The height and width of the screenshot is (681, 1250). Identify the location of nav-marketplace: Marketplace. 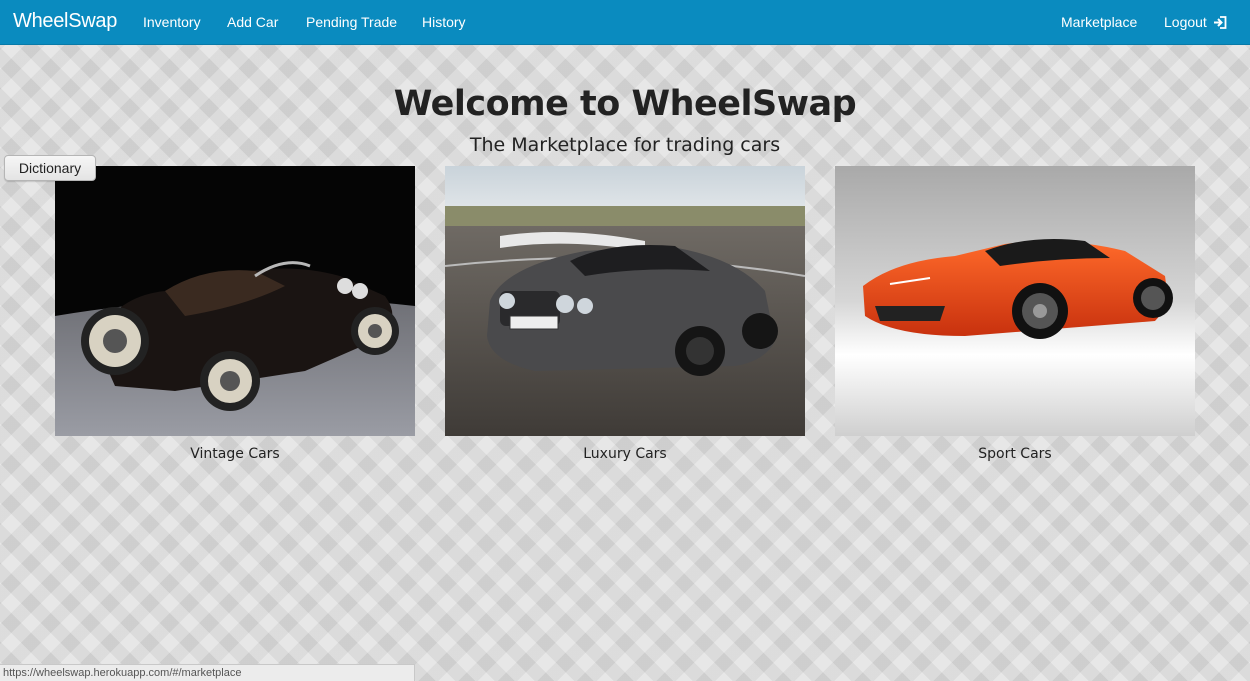
(1099, 22).